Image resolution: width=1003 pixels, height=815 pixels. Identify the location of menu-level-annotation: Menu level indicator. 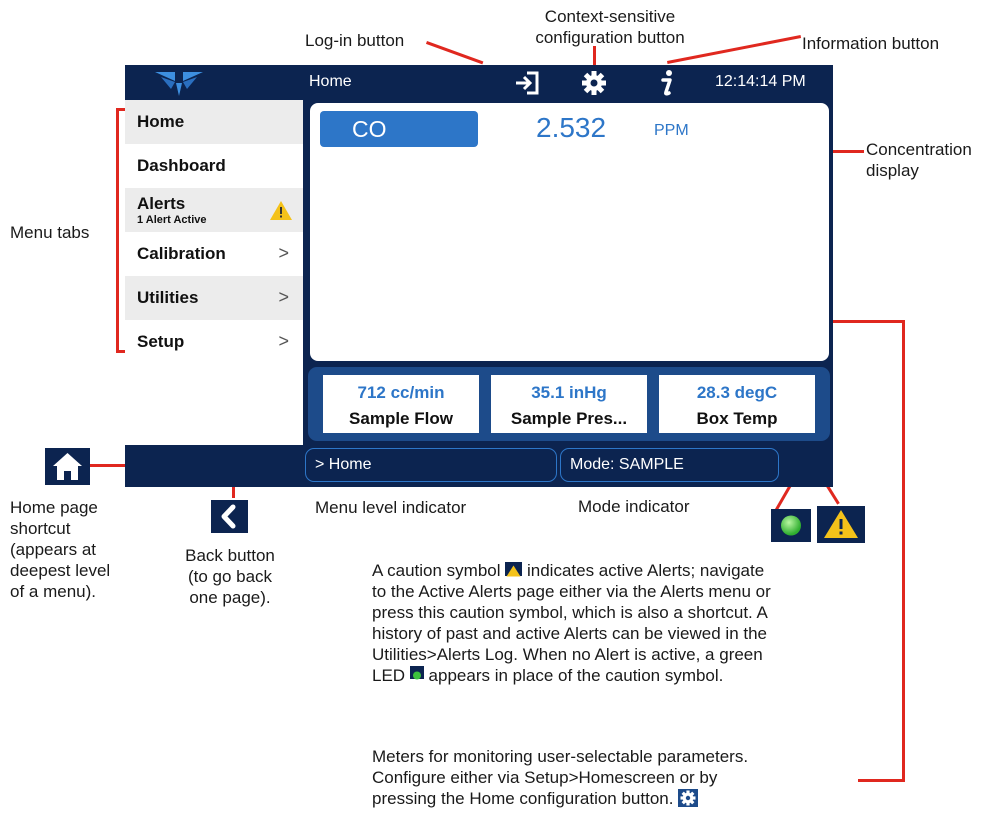
(391, 507).